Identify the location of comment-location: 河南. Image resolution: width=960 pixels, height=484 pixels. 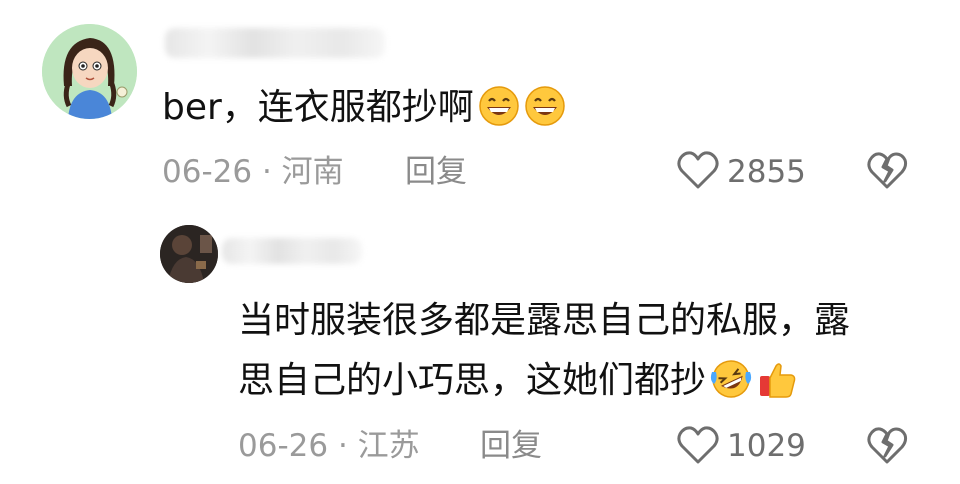
(312, 172).